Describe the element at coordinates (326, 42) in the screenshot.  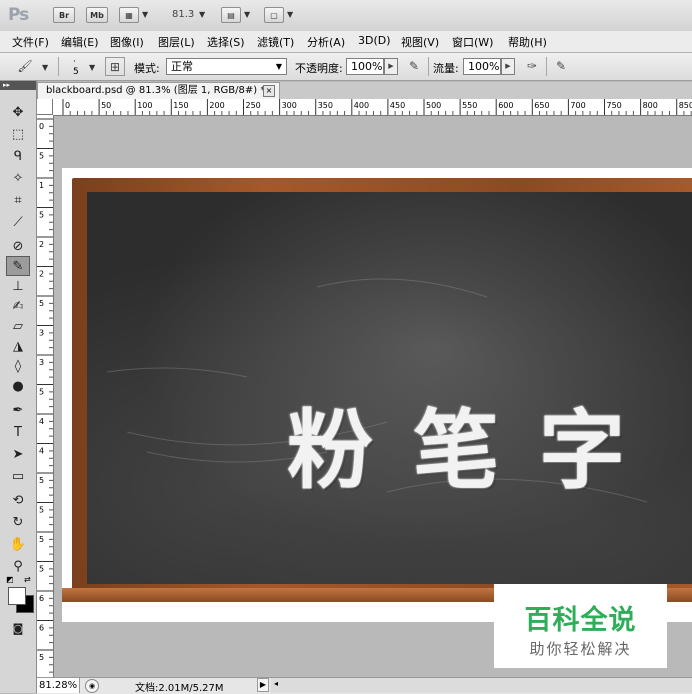
I see `menu-analysis: 分析(A)` at that location.